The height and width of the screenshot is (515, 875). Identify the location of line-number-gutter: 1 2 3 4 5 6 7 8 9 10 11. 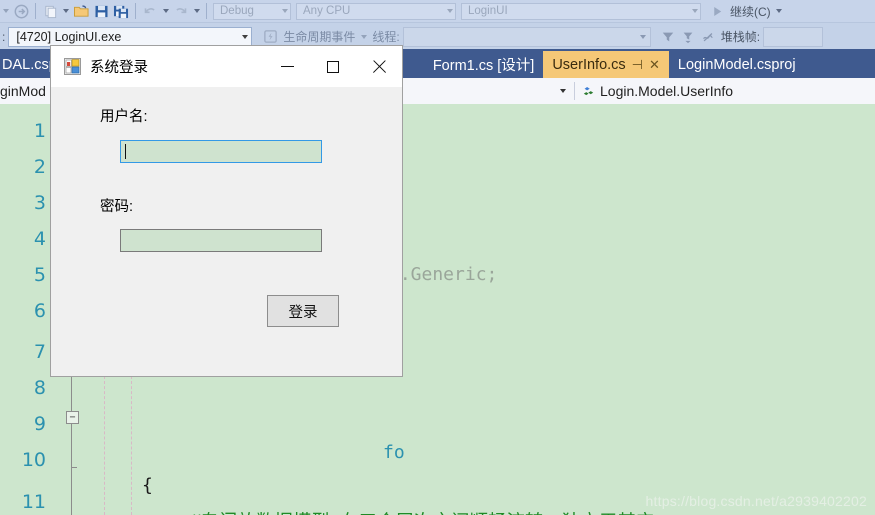
(26, 309).